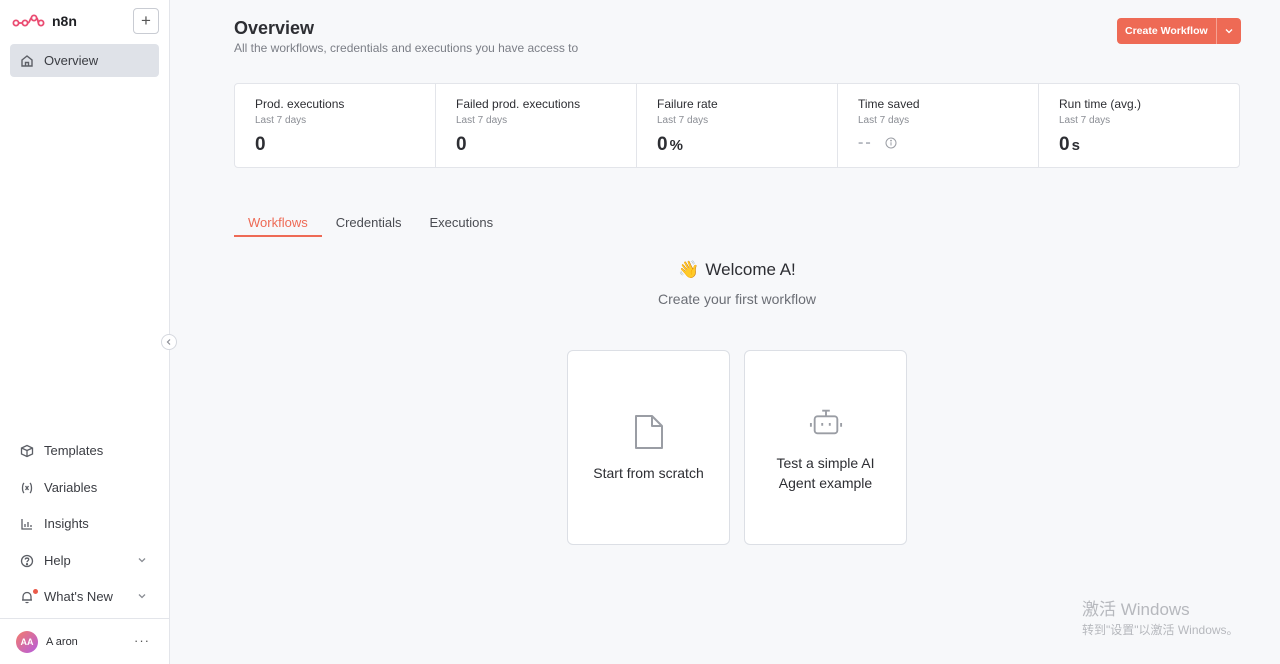 The image size is (1280, 664). Describe the element at coordinates (71, 487) in the screenshot. I see `sidebar-item-label: Variables` at that location.